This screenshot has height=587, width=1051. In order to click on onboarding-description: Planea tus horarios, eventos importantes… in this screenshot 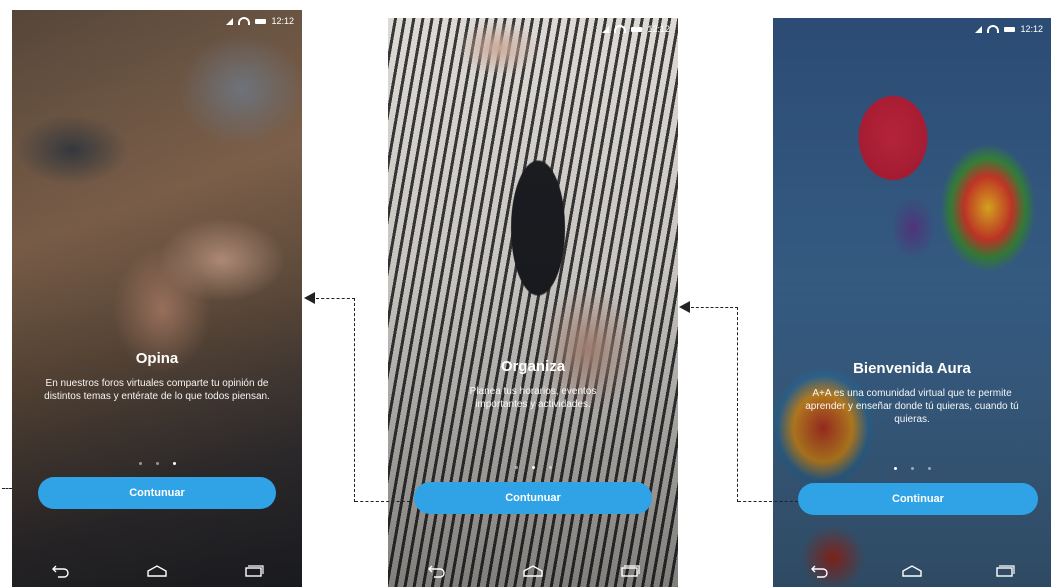, I will do `click(533, 398)`.